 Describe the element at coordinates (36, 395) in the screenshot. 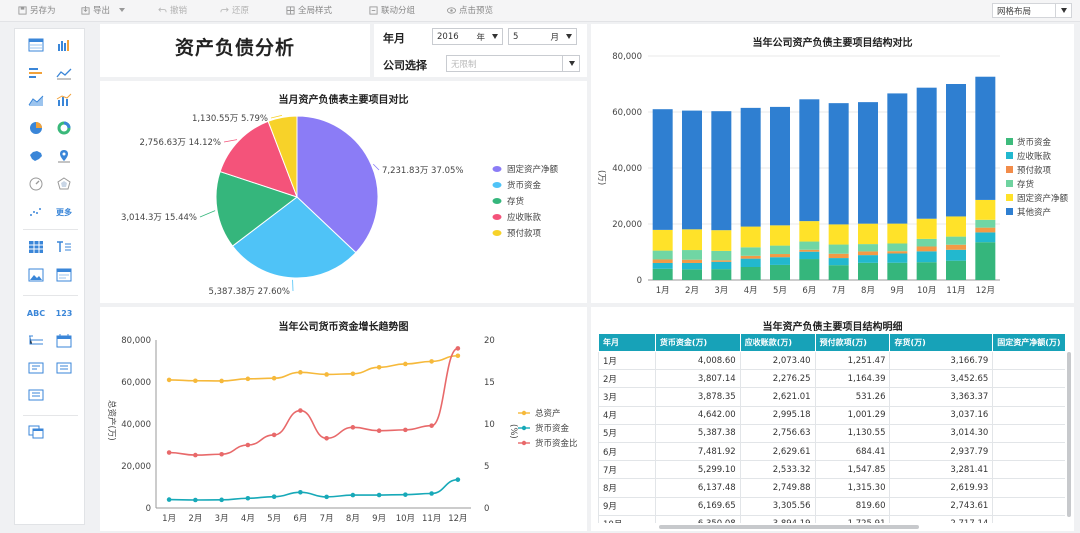

I see `reset-button-icon` at that location.